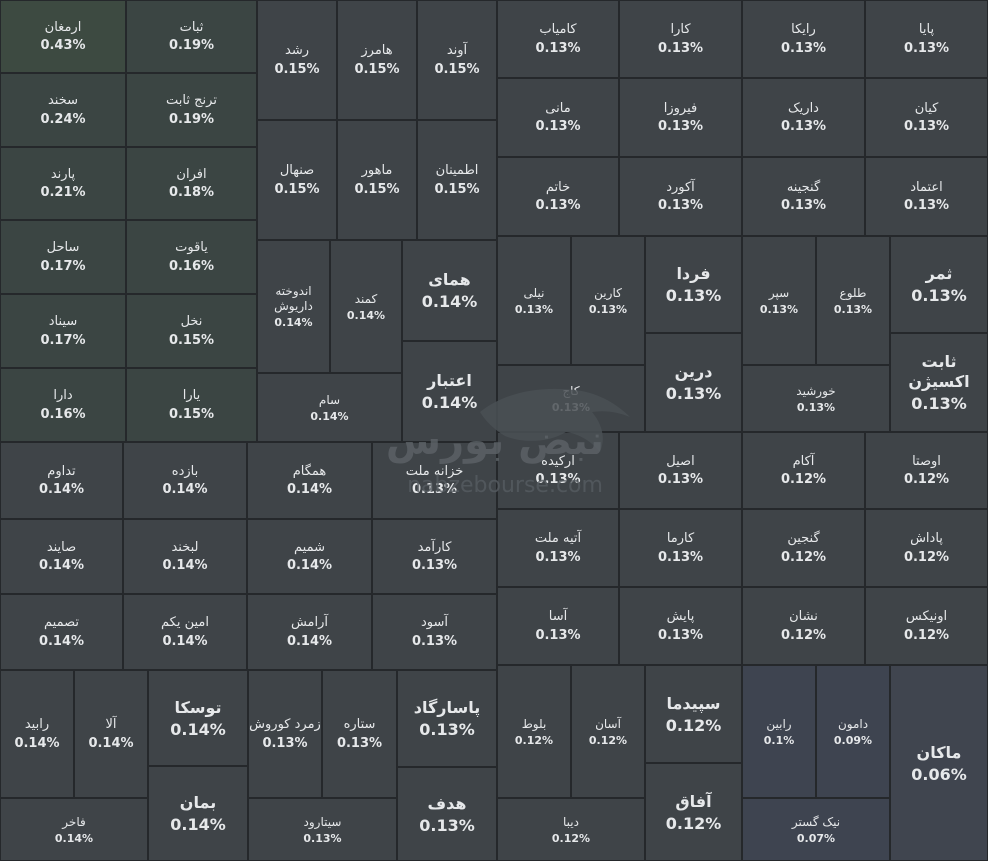  What do you see at coordinates (359, 734) in the screenshot?
I see `treemap-cell: ستاره 0.13%` at bounding box center [359, 734].